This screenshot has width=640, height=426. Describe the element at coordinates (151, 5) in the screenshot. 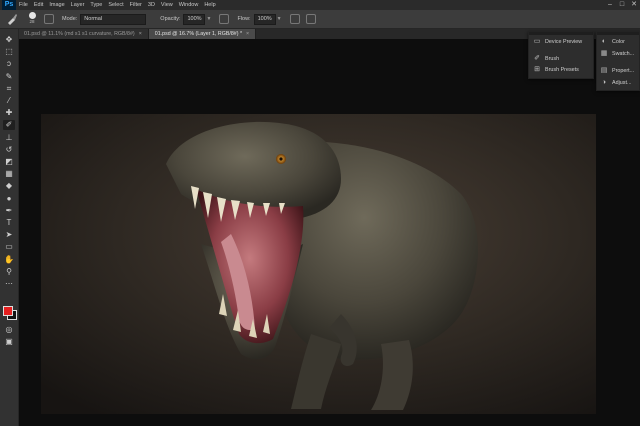

I see `menu-3d: 3D` at that location.